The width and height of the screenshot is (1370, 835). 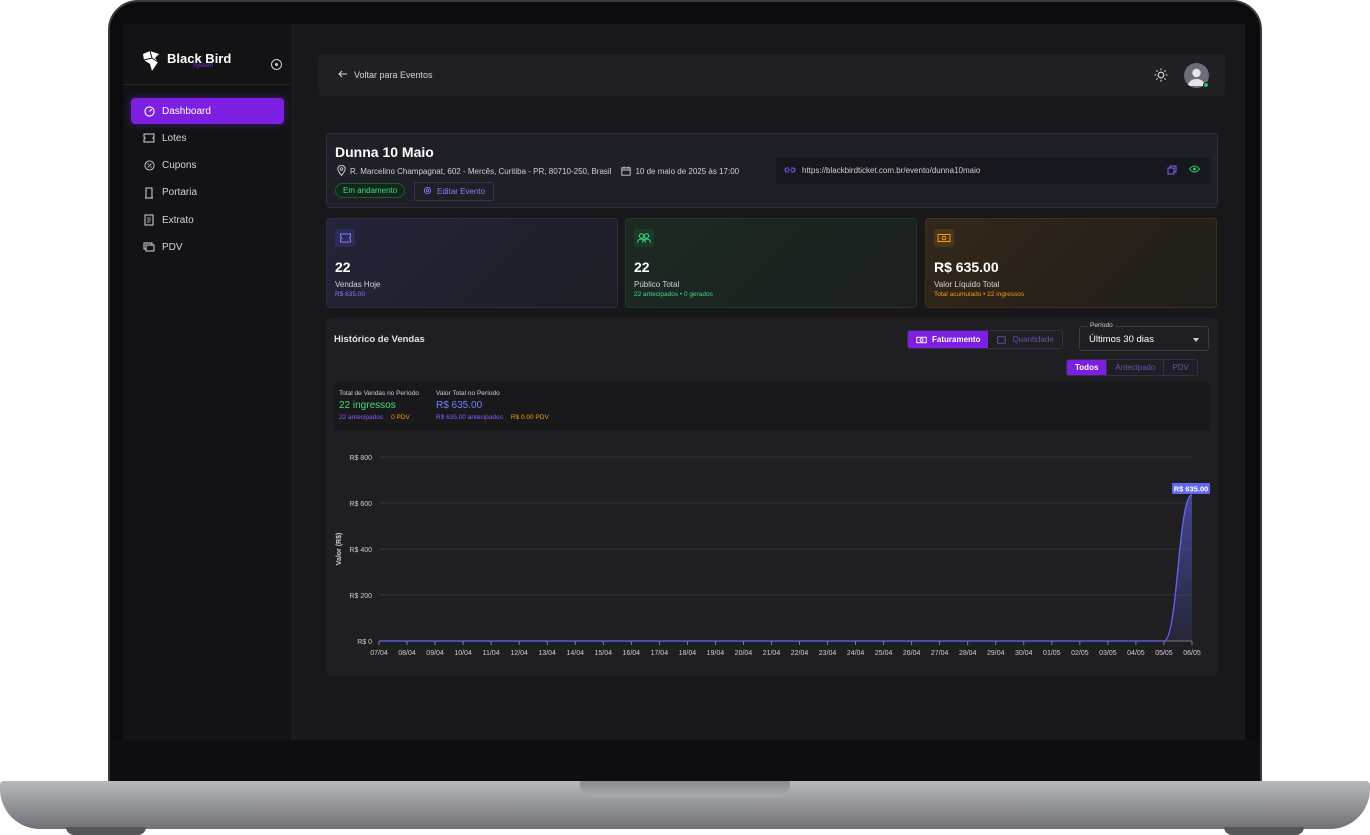 What do you see at coordinates (459, 405) in the screenshot?
I see `total-value-value: R$ 635.00` at bounding box center [459, 405].